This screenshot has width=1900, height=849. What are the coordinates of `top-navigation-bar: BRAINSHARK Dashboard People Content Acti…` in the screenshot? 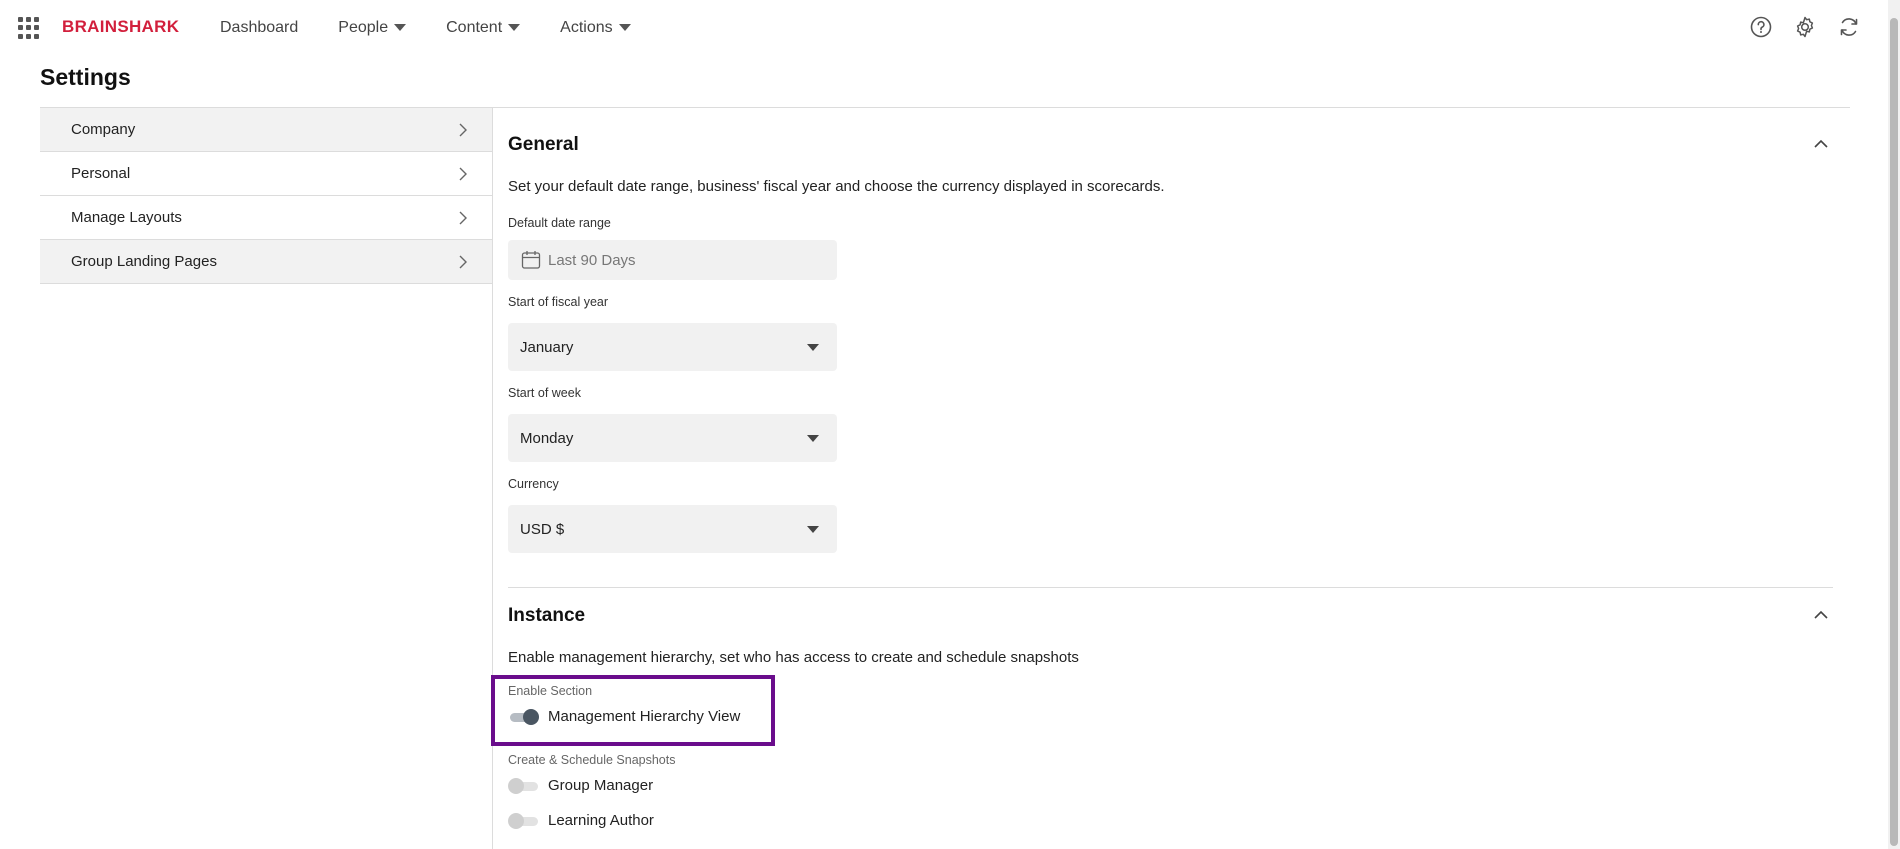 It's located at (950, 27).